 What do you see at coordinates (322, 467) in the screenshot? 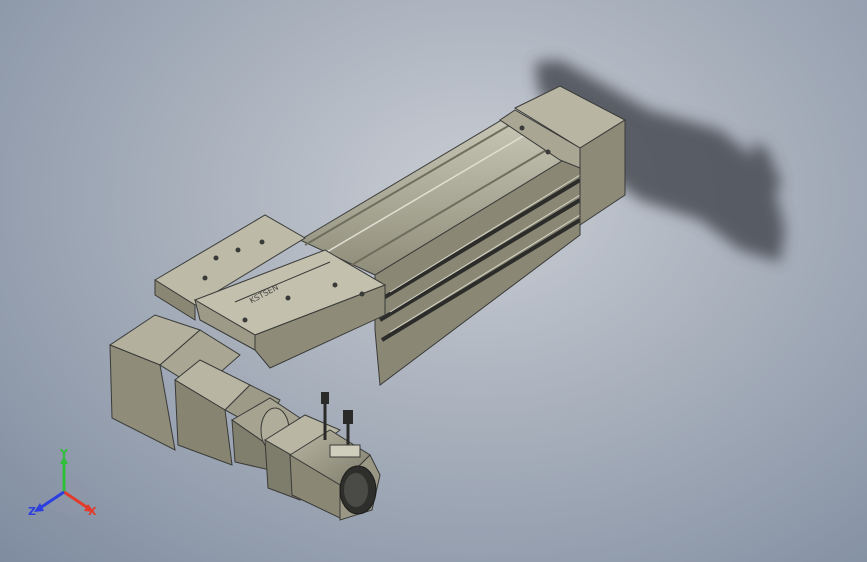
I see `servo-motor` at bounding box center [322, 467].